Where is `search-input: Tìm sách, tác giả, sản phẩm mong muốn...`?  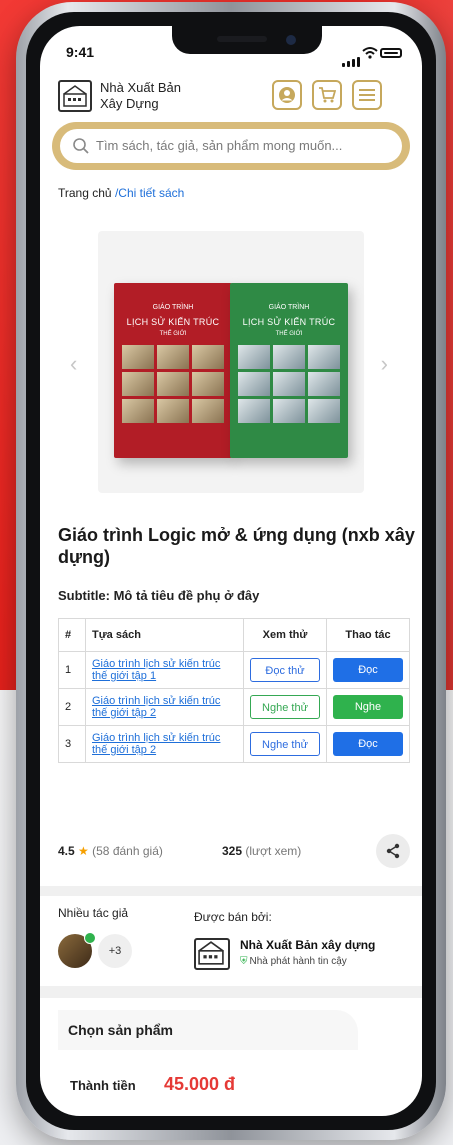
search-input: Tìm sách, tác giả, sản phẩm mong muốn... is located at coordinates (231, 146).